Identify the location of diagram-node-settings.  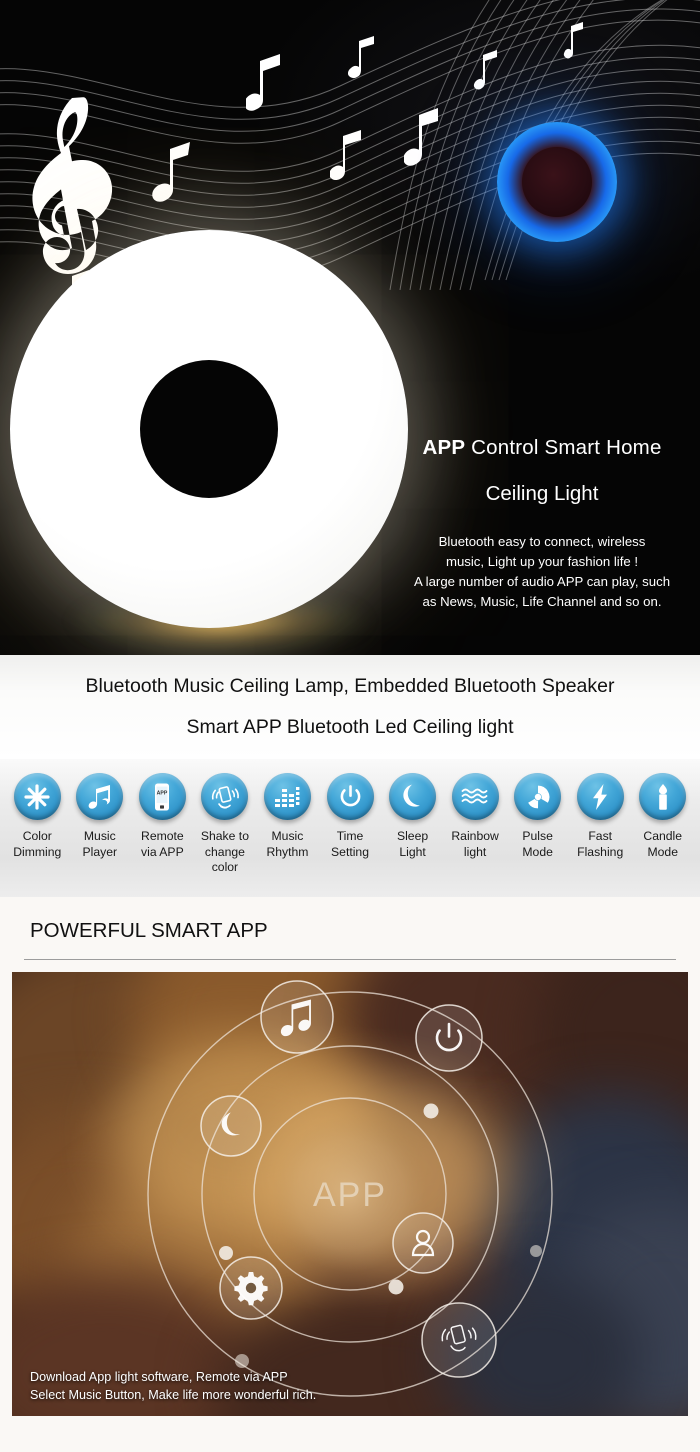
(251, 1288).